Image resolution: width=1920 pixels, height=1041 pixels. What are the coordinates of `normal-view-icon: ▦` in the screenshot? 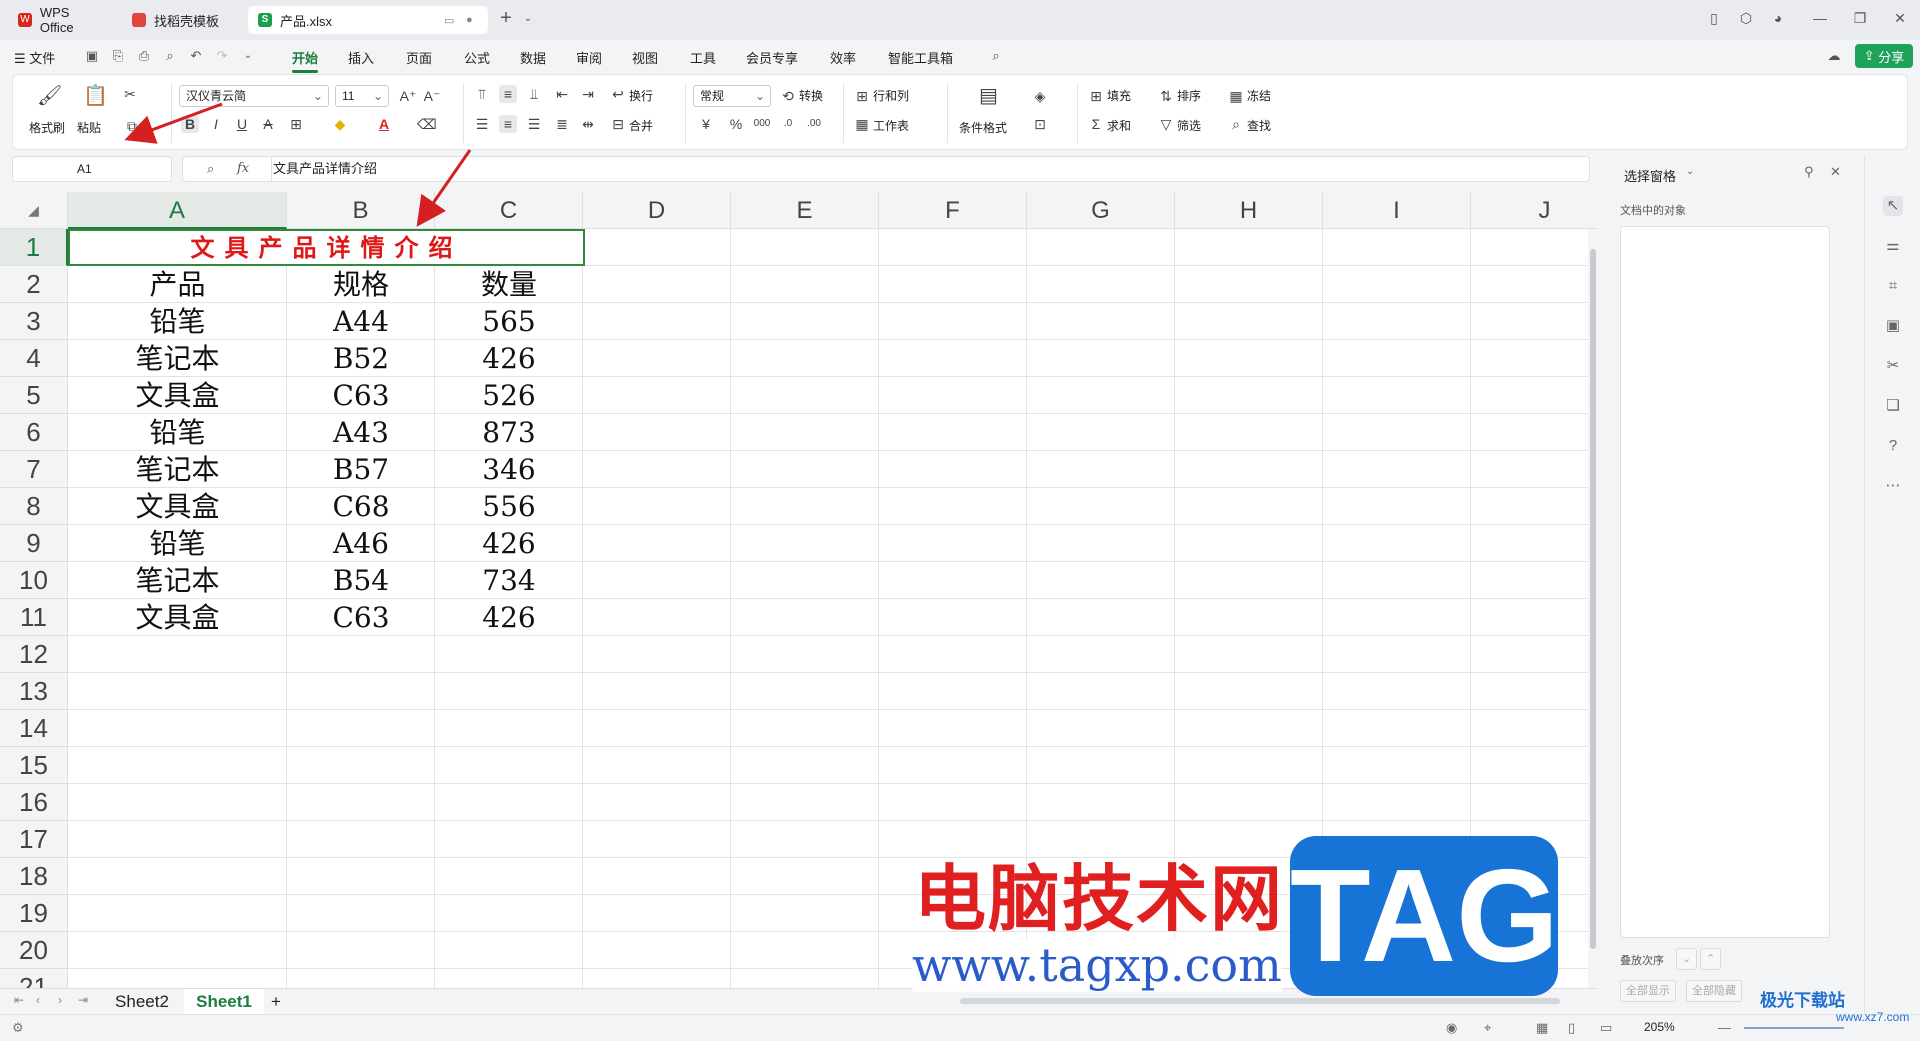 It's located at (1542, 1028).